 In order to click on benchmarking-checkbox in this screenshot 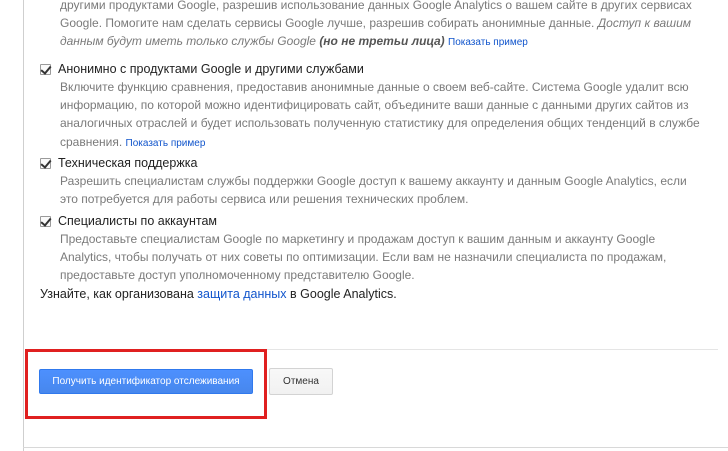, I will do `click(45, 69)`.